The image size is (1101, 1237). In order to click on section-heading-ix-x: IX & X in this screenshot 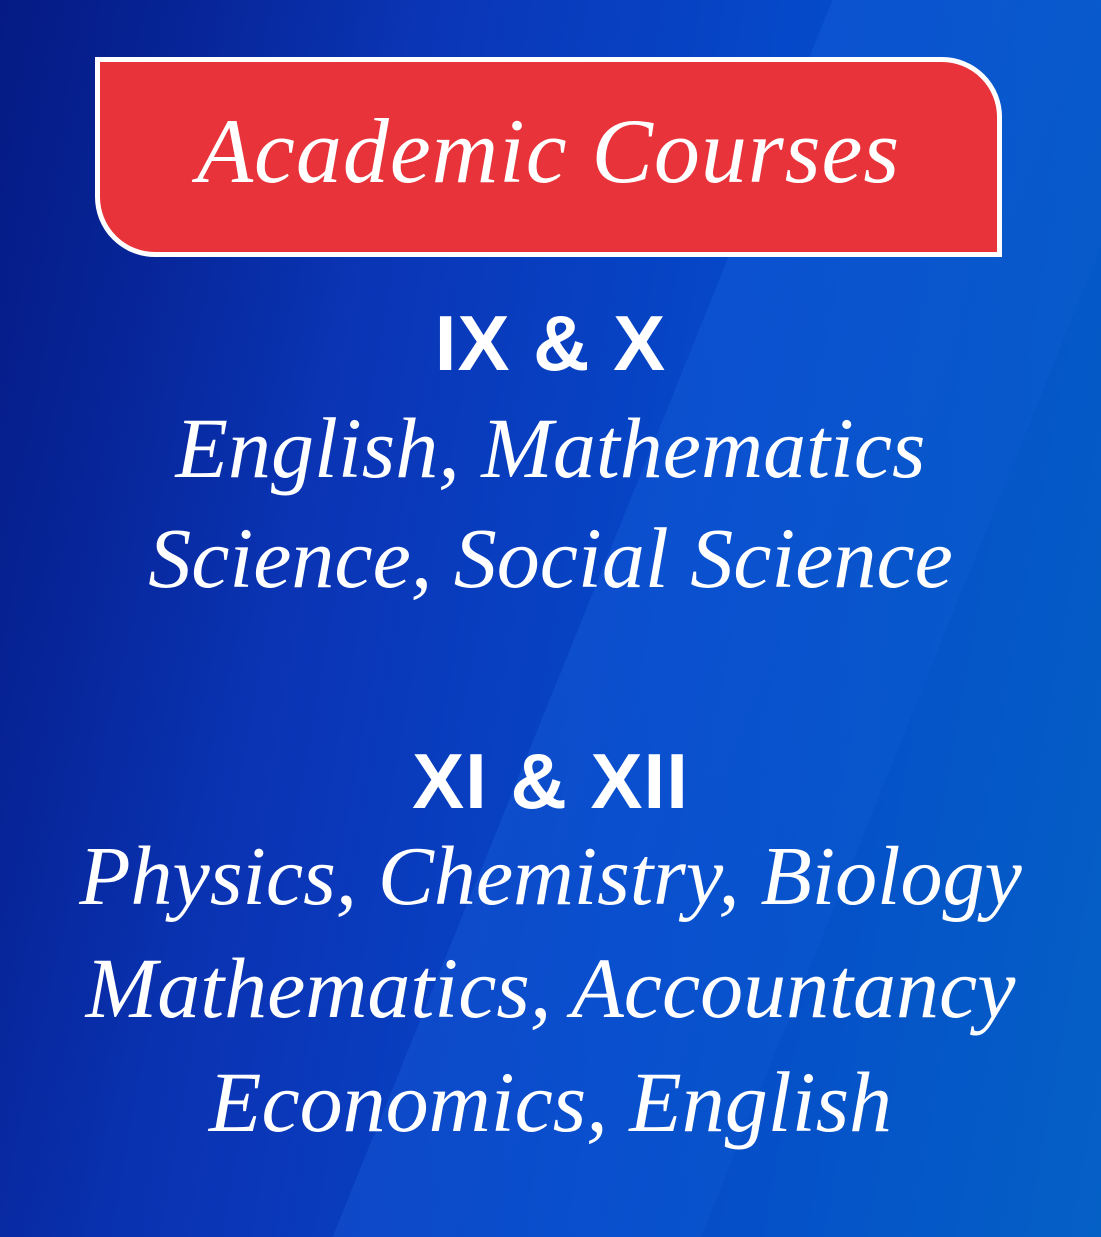, I will do `click(550, 343)`.